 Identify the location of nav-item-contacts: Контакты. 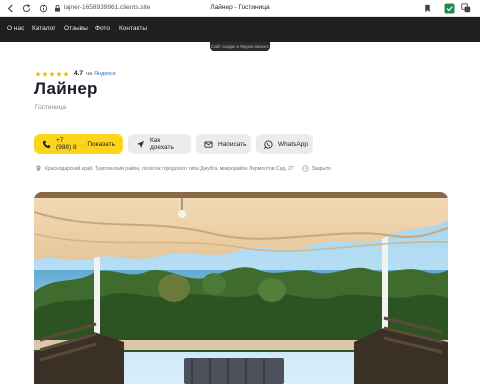
(133, 28).